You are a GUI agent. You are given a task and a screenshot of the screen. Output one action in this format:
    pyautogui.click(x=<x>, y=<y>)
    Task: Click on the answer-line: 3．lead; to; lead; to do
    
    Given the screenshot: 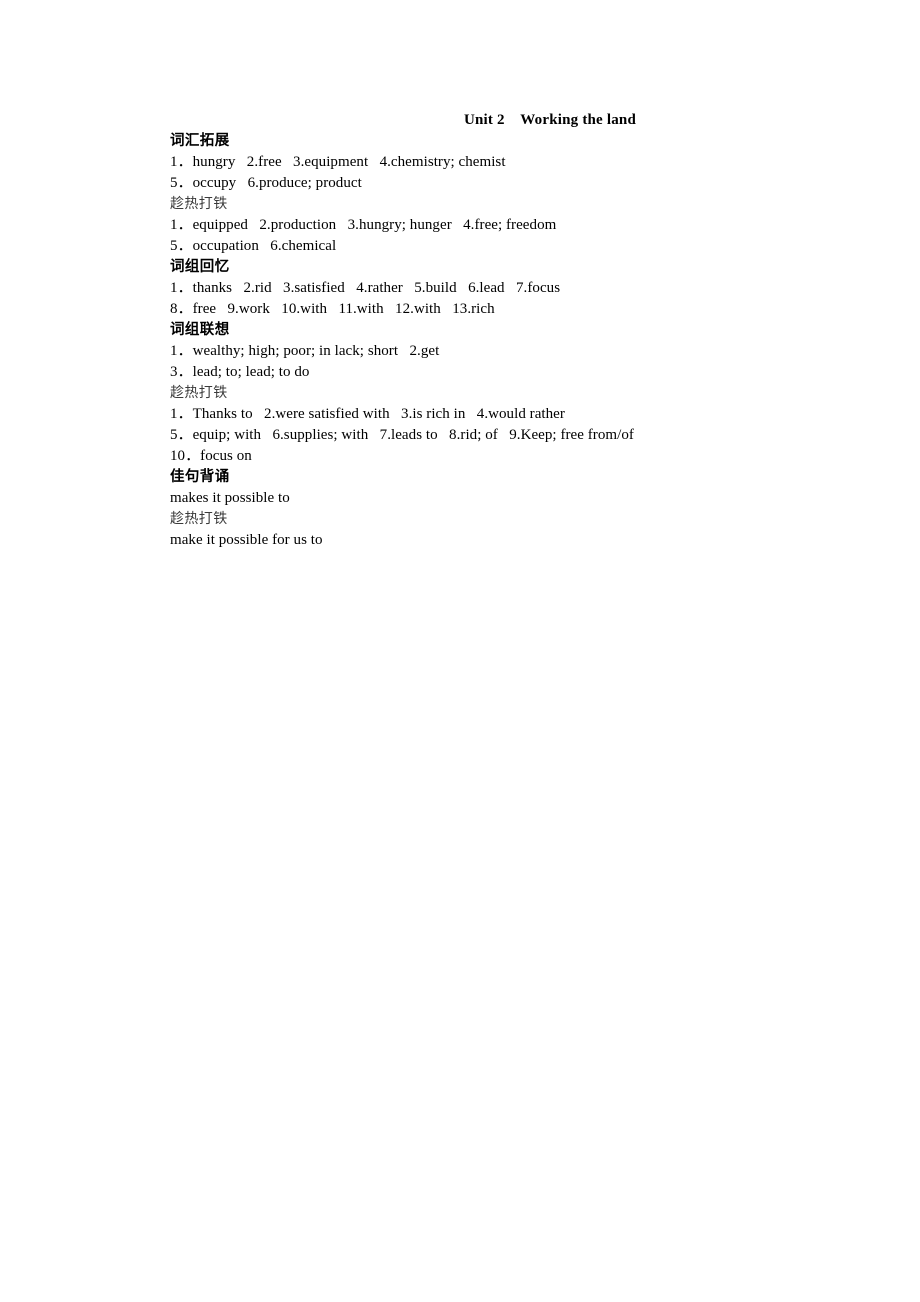 What is the action you would take?
    pyautogui.click(x=240, y=372)
    